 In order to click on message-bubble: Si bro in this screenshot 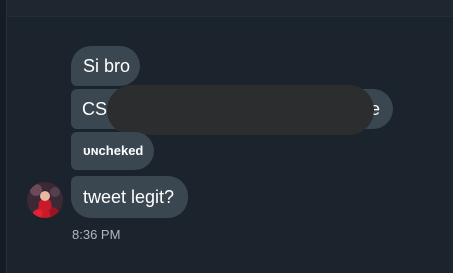, I will do `click(105, 66)`.